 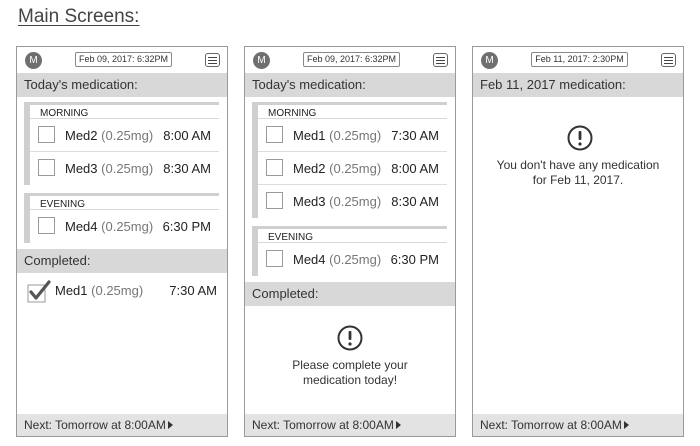 I want to click on page-title: Main Screens:, so click(x=79, y=16).